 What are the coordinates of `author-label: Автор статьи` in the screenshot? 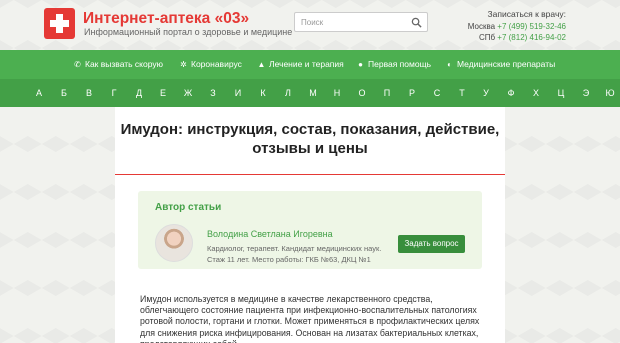 It's located at (188, 207).